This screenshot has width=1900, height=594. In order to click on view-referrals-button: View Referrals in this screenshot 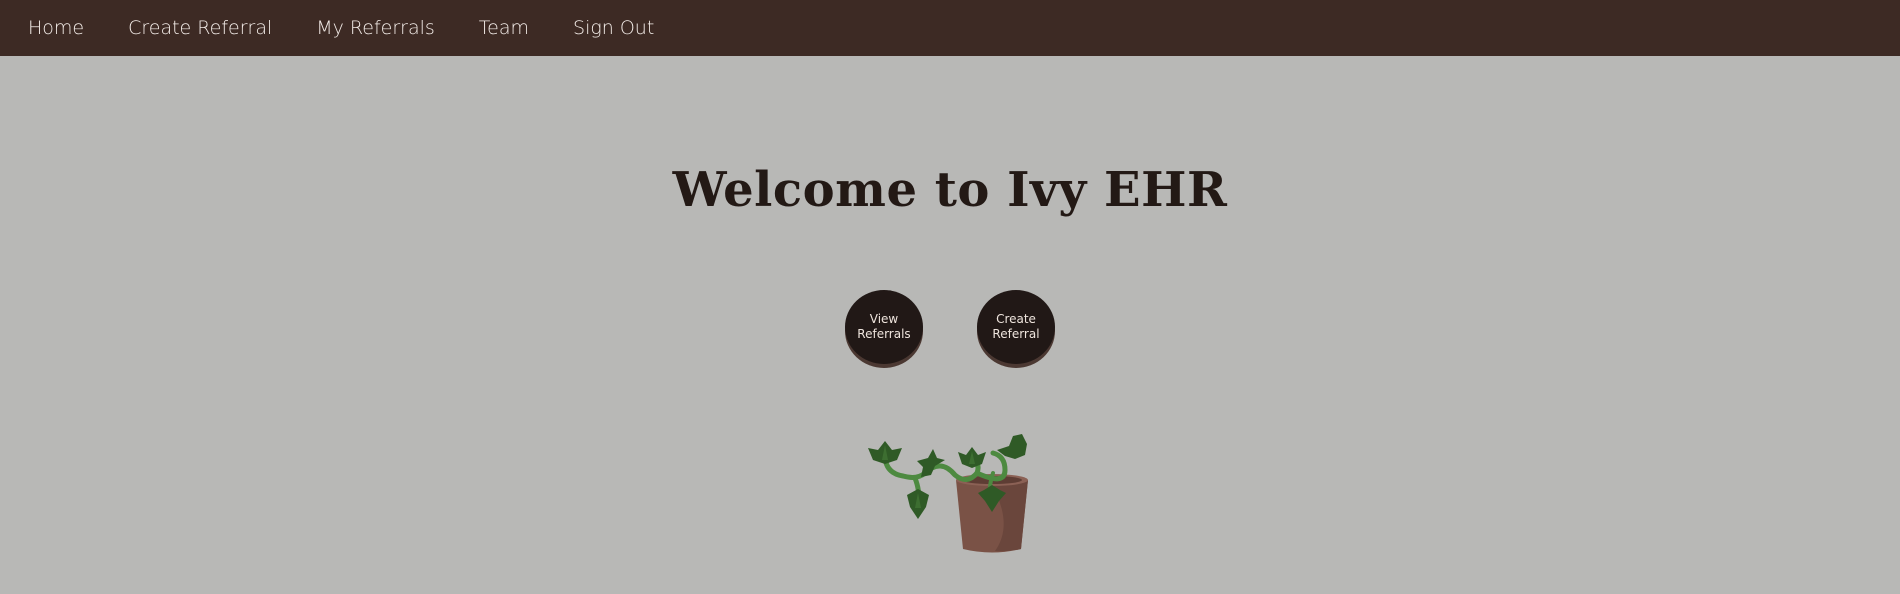, I will do `click(884, 327)`.